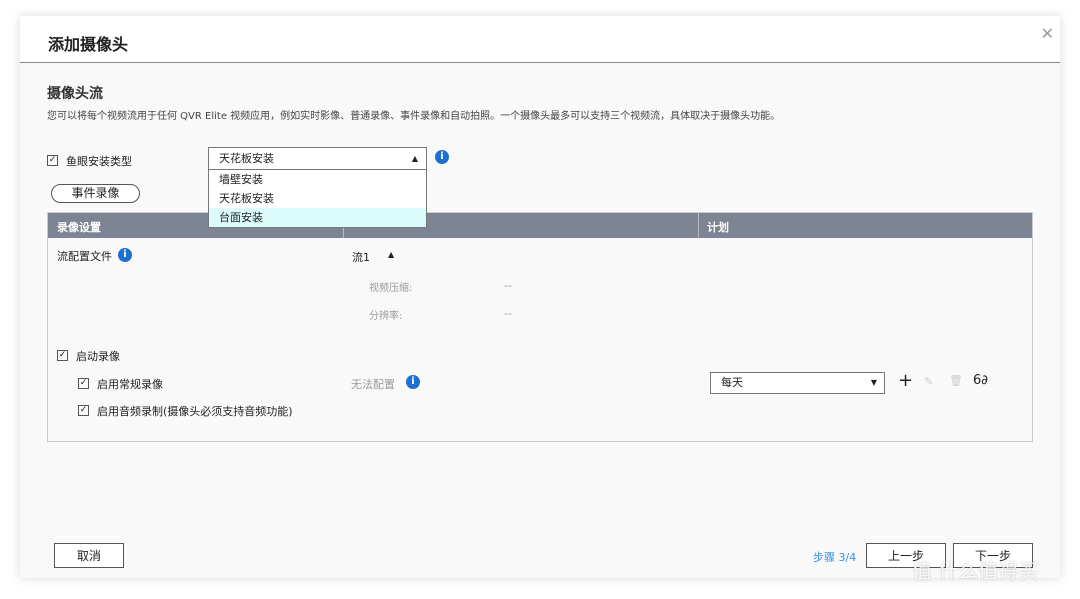 The width and height of the screenshot is (1080, 599). Describe the element at coordinates (1047, 33) in the screenshot. I see `close-icon: ✕` at that location.